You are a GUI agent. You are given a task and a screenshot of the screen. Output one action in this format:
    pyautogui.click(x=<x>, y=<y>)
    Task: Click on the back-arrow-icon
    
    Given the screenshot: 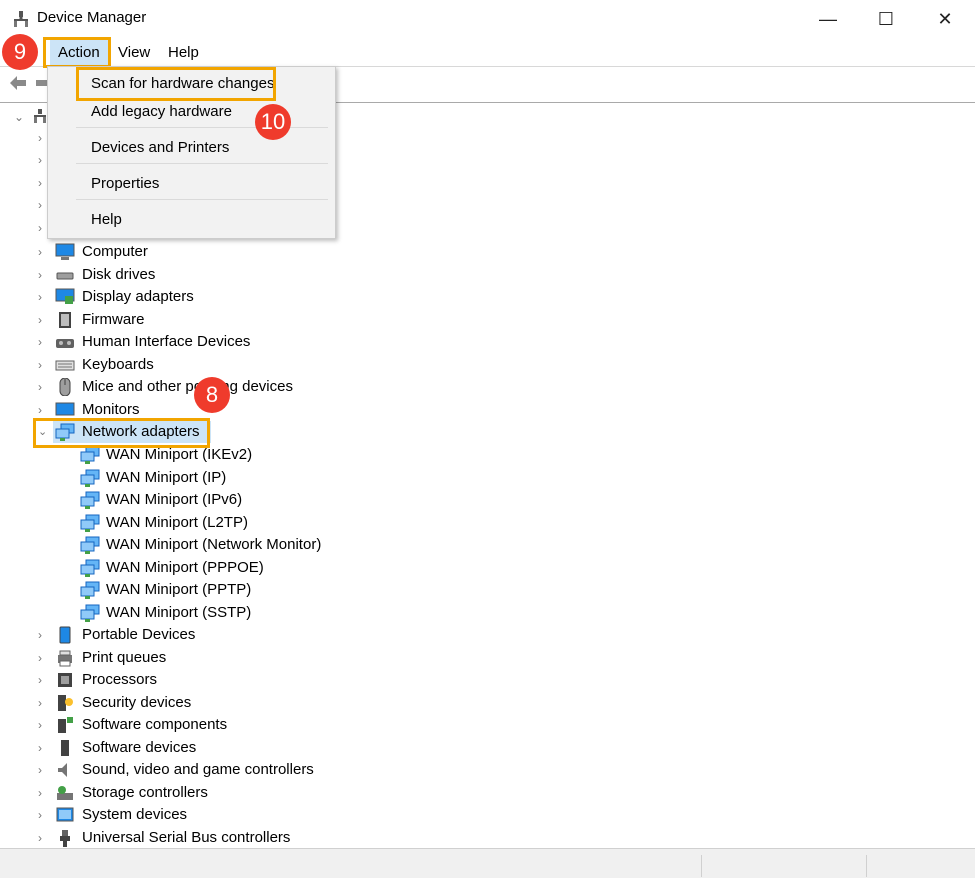 What is the action you would take?
    pyautogui.click(x=18, y=83)
    